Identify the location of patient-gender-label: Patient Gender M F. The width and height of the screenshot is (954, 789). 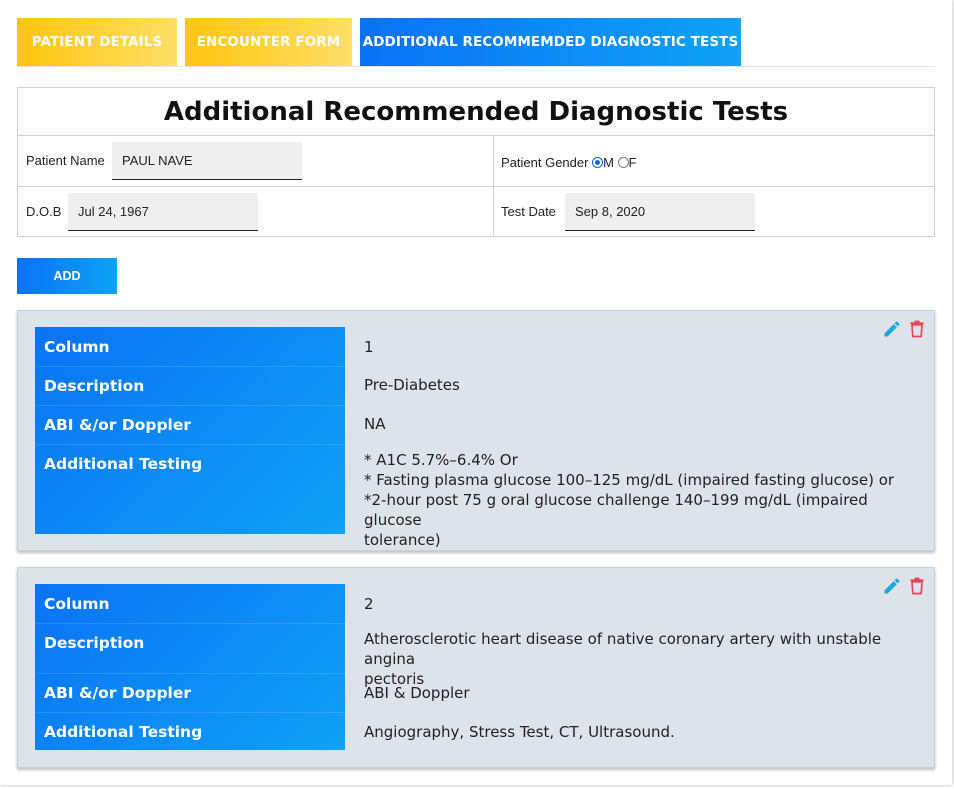
(569, 162).